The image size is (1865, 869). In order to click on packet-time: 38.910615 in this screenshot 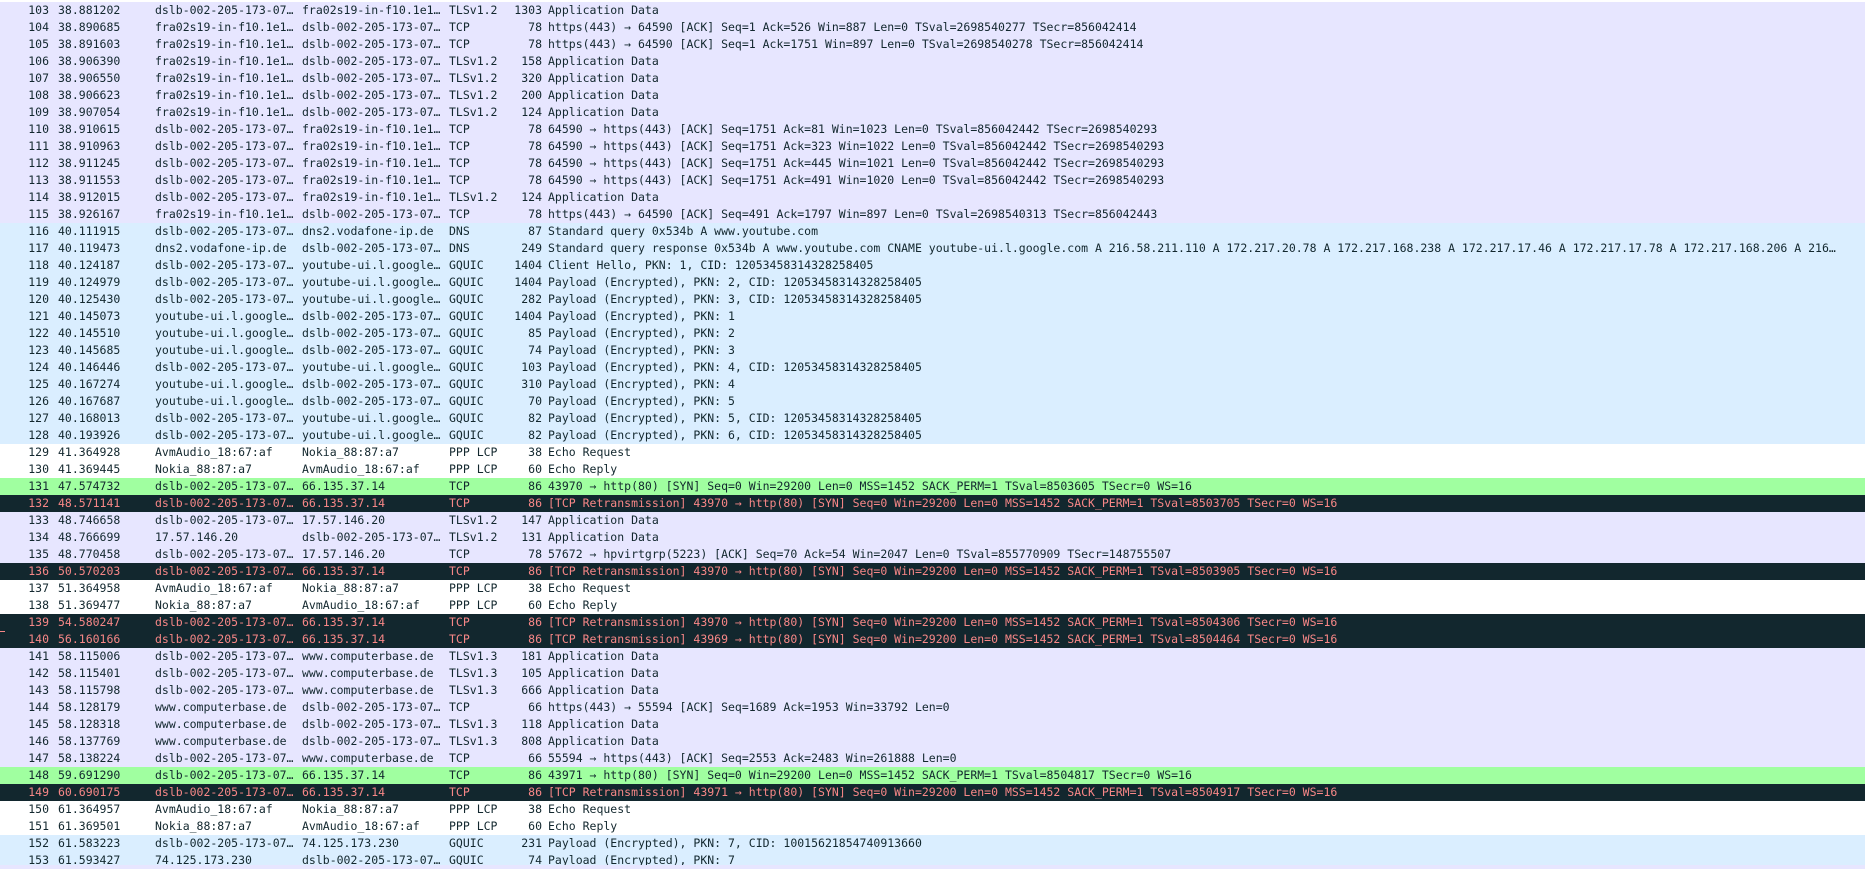, I will do `click(89, 129)`.